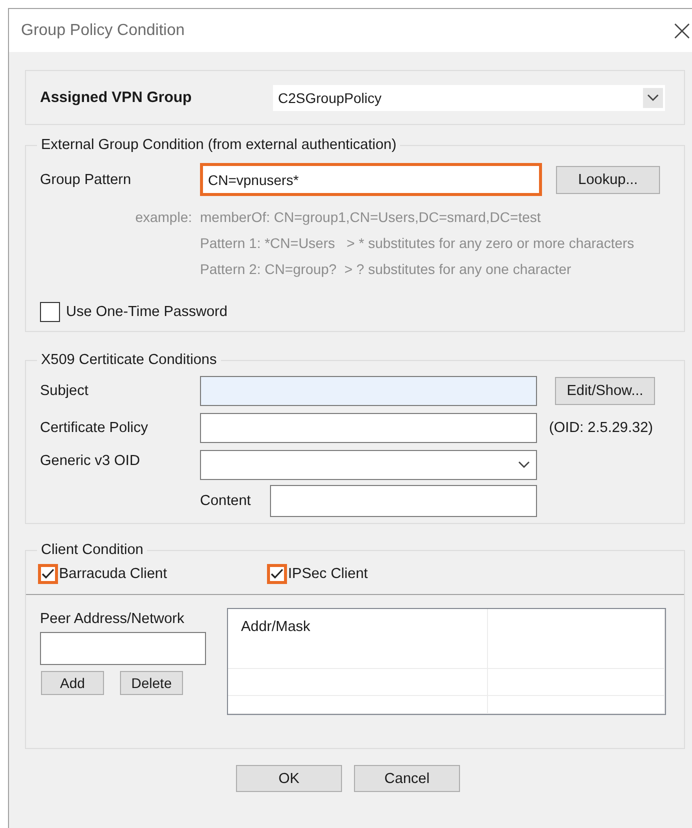  Describe the element at coordinates (163, 217) in the screenshot. I see `example-label: example:` at that location.